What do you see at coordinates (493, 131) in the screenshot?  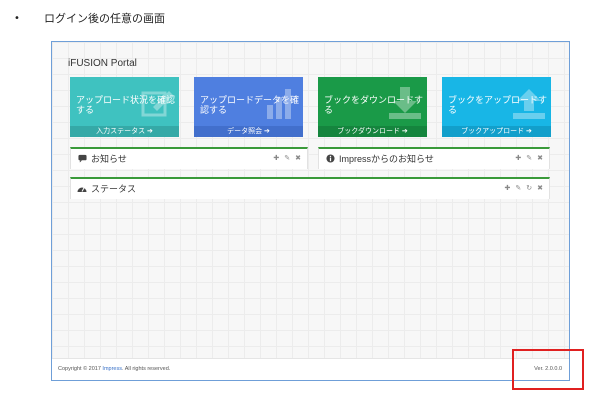 I see `tile-footer-label: ブックアップロード` at bounding box center [493, 131].